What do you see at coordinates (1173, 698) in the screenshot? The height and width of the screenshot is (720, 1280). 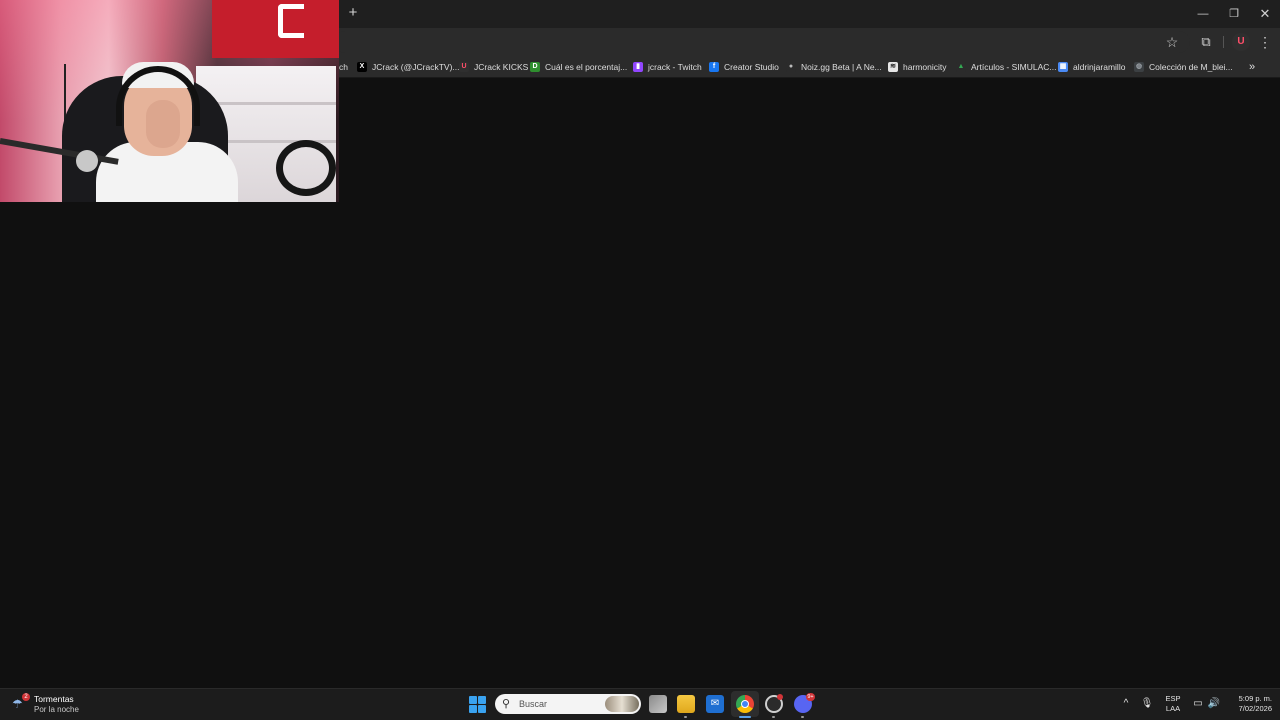 I see `language-code: ESP` at bounding box center [1173, 698].